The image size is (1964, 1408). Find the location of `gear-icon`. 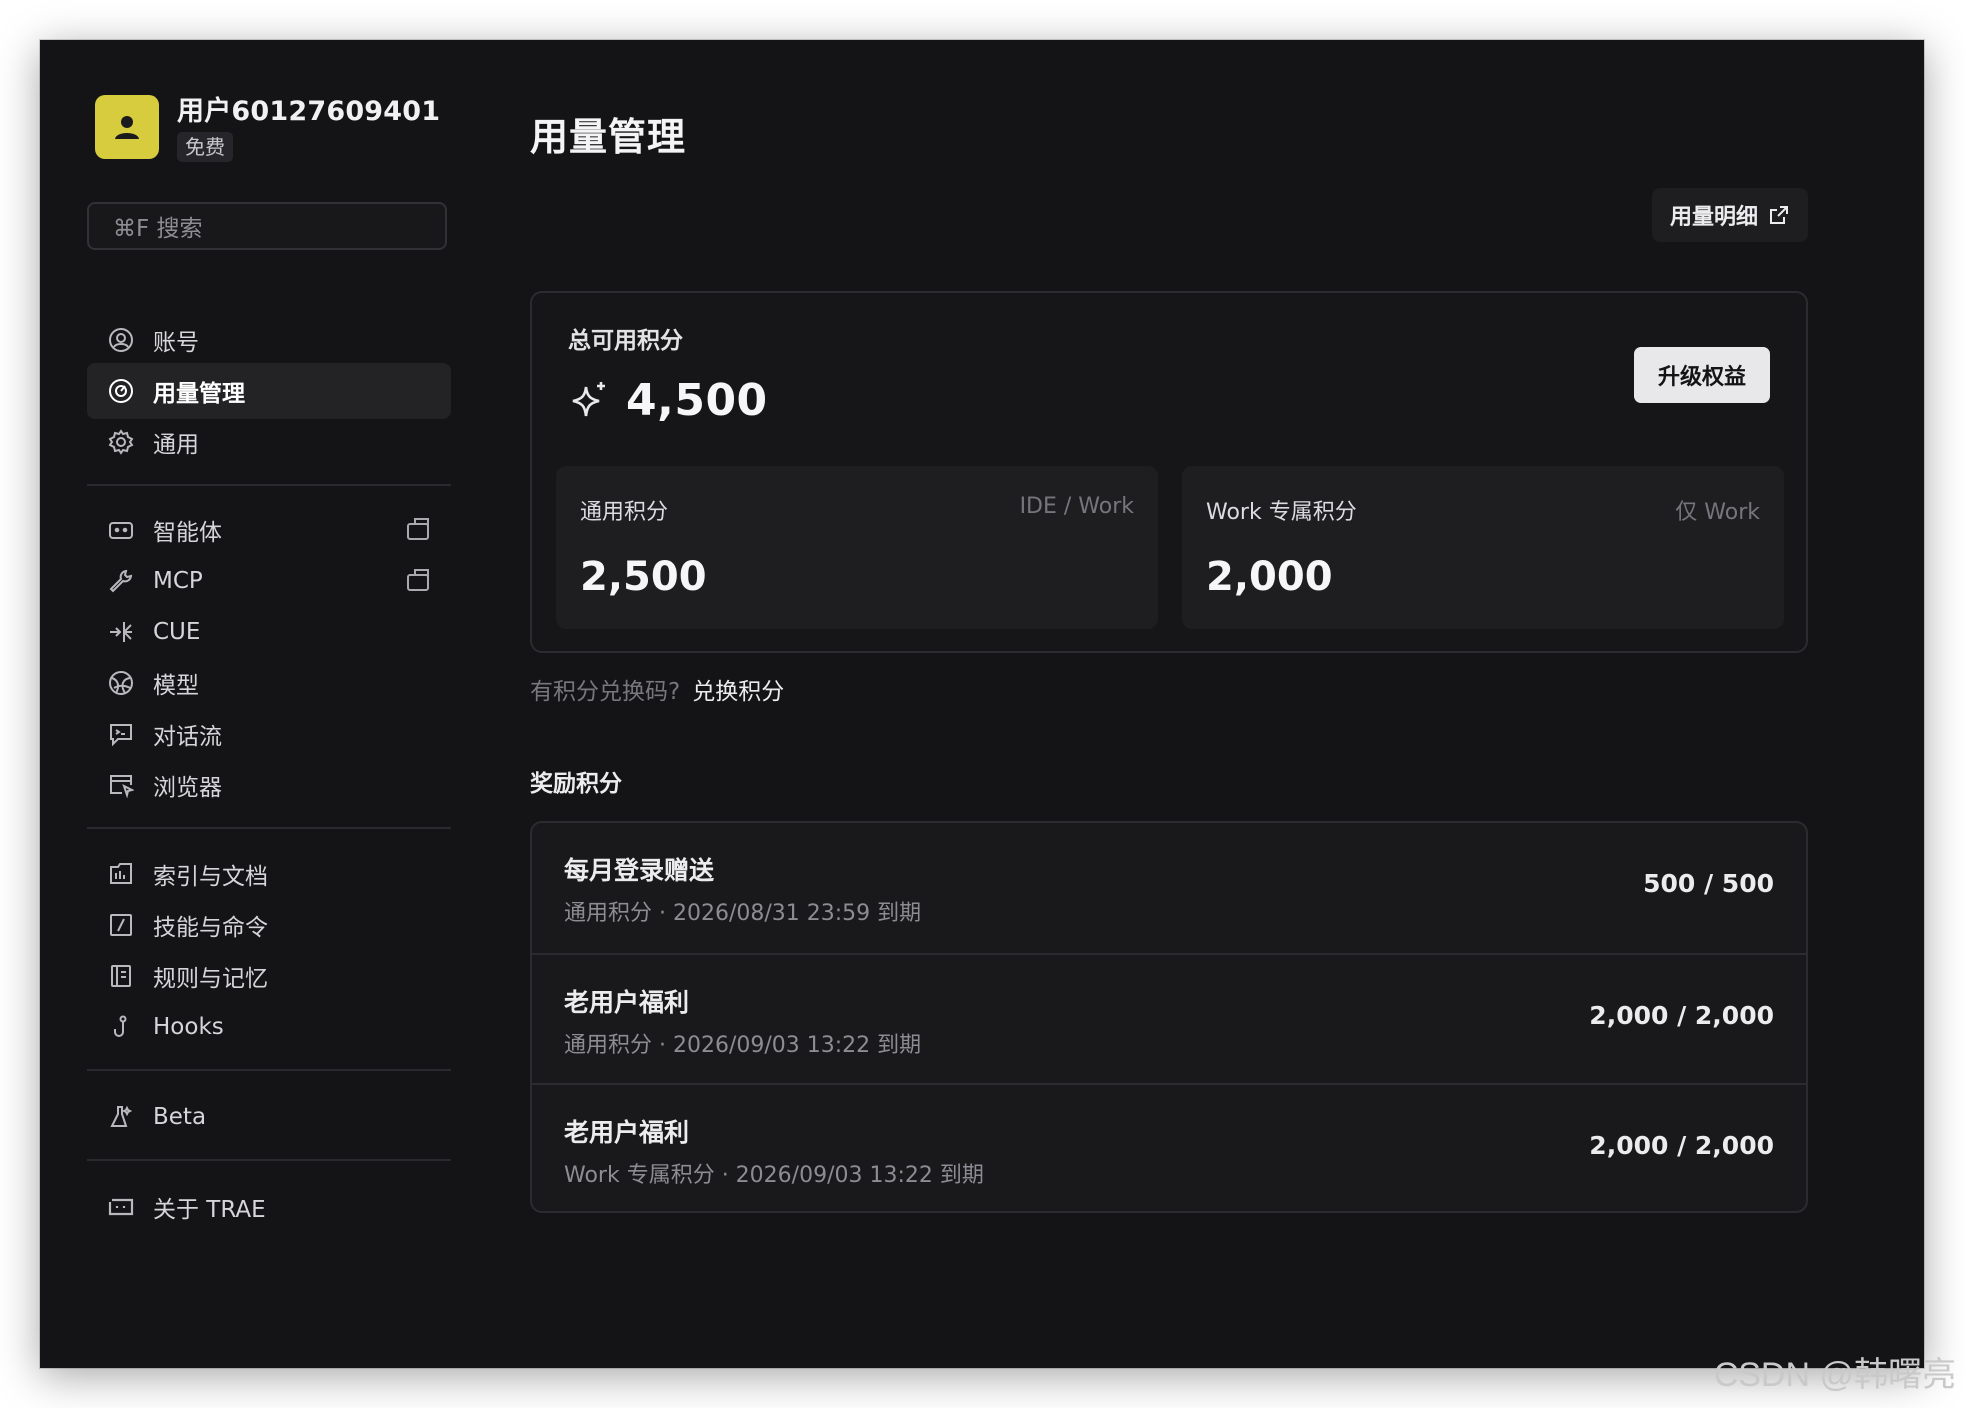

gear-icon is located at coordinates (121, 442).